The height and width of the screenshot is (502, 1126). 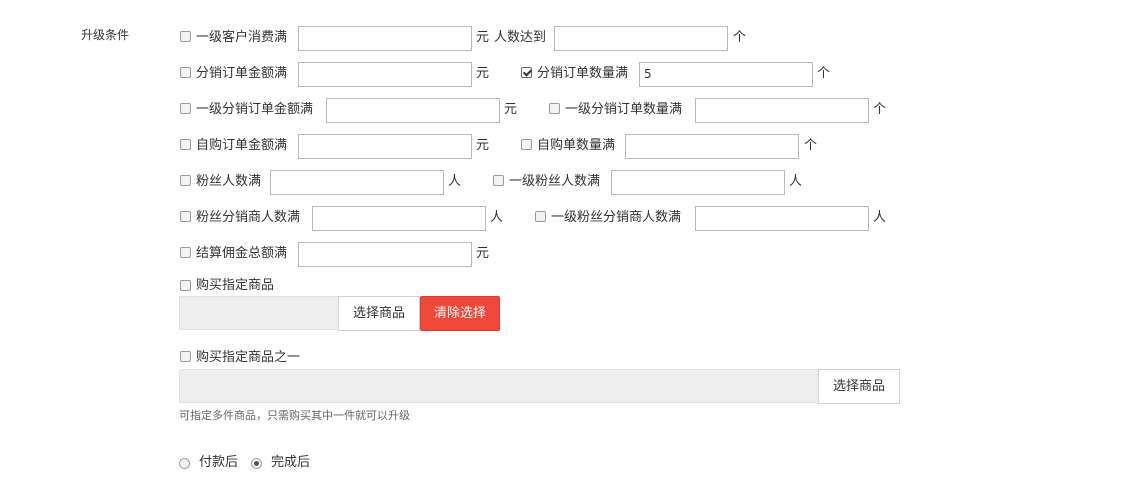 What do you see at coordinates (796, 181) in the screenshot?
I see `unit-c9: 人` at bounding box center [796, 181].